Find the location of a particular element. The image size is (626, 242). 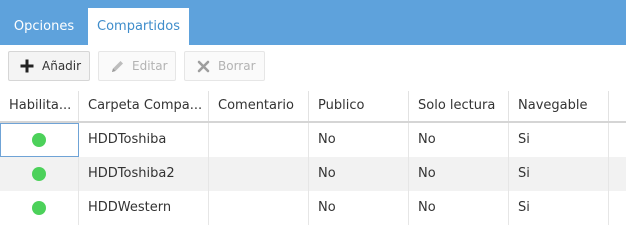

edit-button-label: Editar is located at coordinates (150, 66).